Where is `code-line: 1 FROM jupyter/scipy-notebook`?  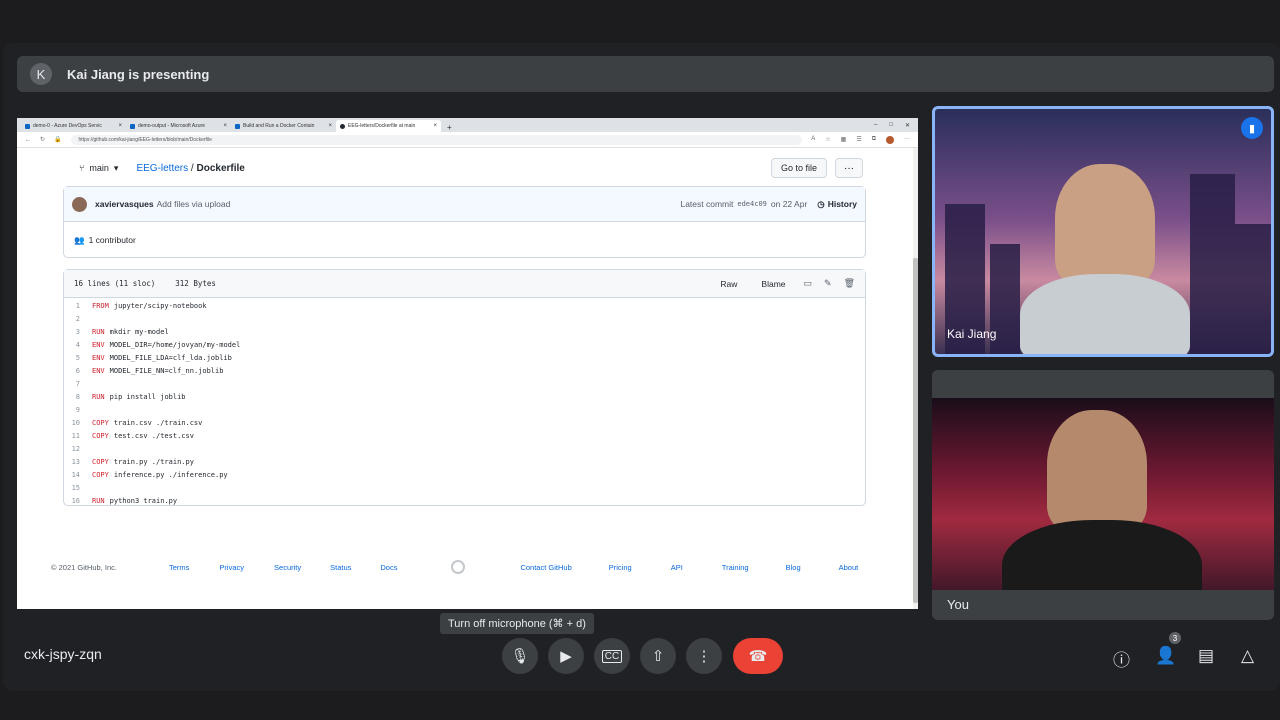
code-line: 1 FROM jupyter/scipy-notebook is located at coordinates (464, 305).